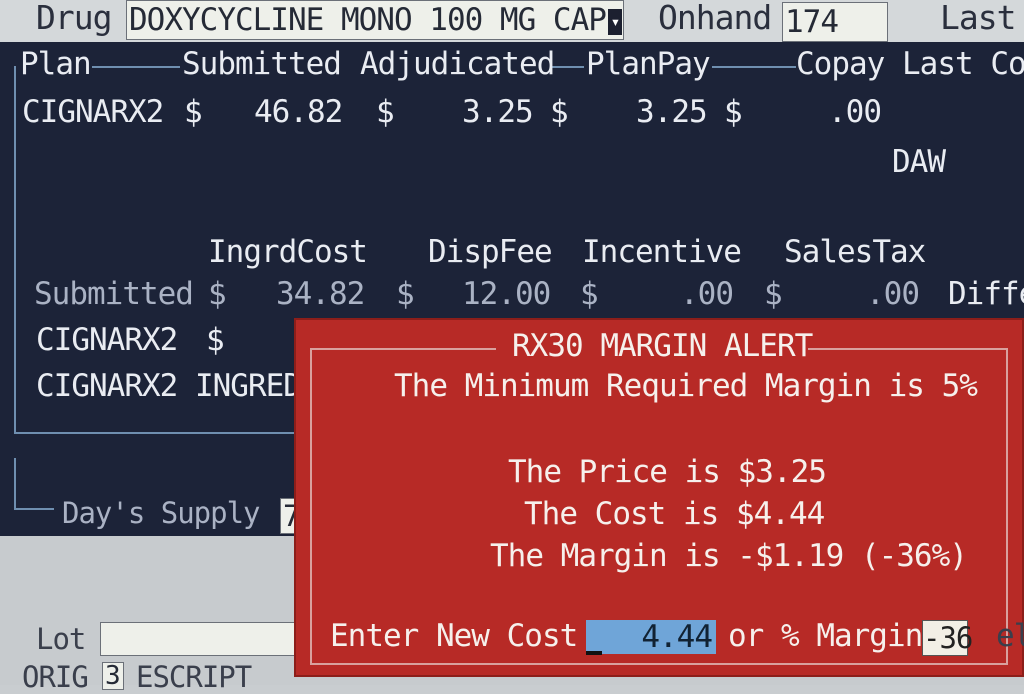 The width and height of the screenshot is (1024, 694). Describe the element at coordinates (200, 639) in the screenshot. I see `lot-field` at that location.